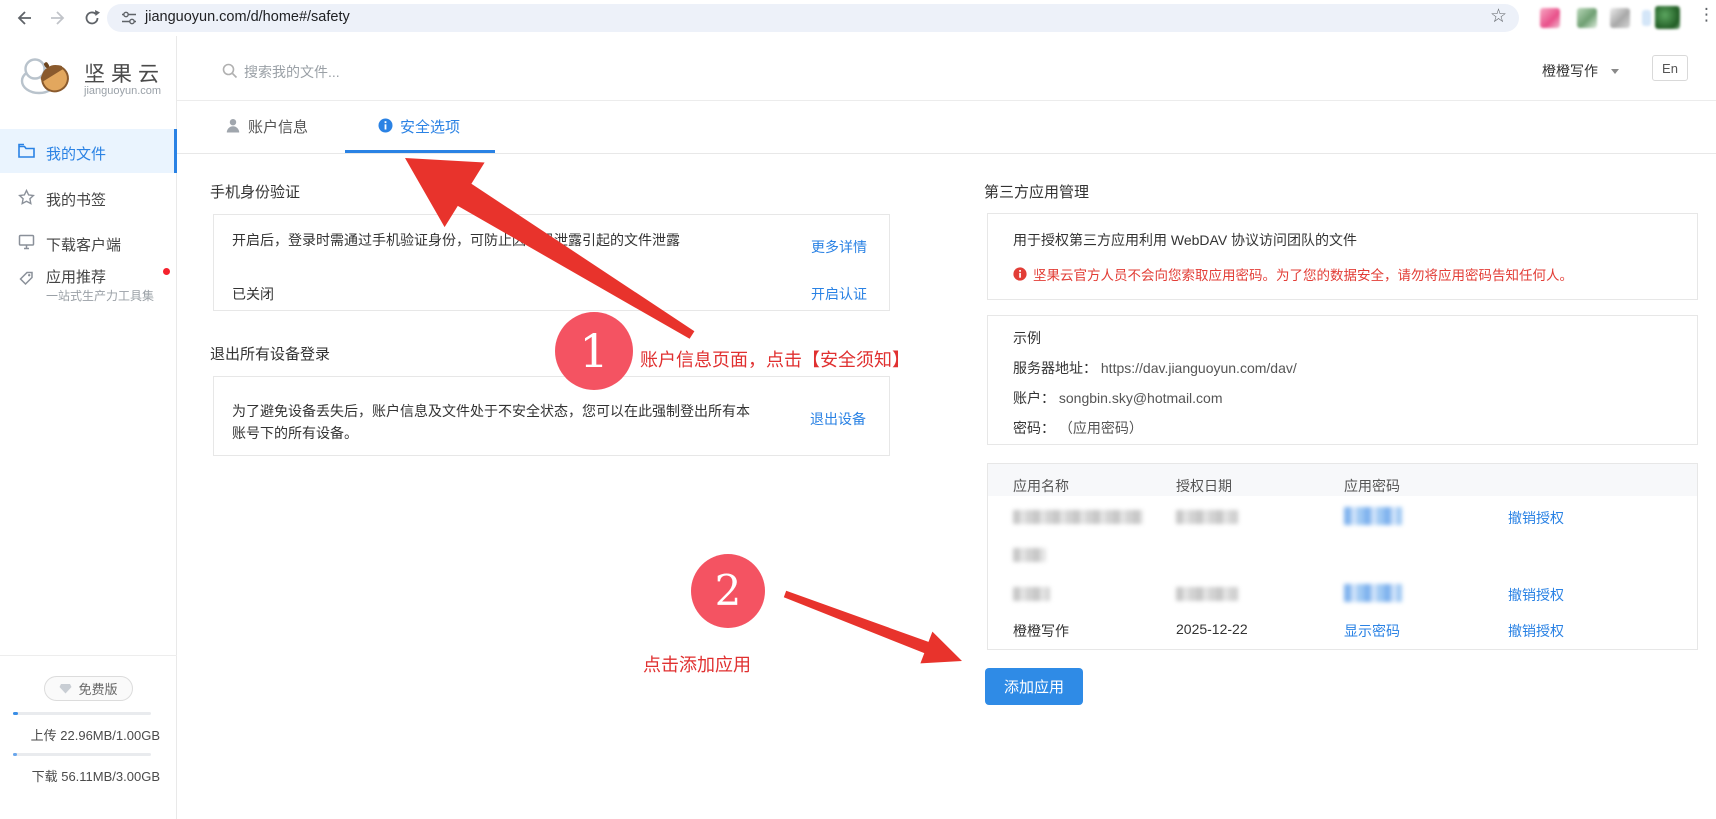  I want to click on example-server-row: 服务器地址： https://dav.jianguoyun.com/dav/, so click(1155, 368).